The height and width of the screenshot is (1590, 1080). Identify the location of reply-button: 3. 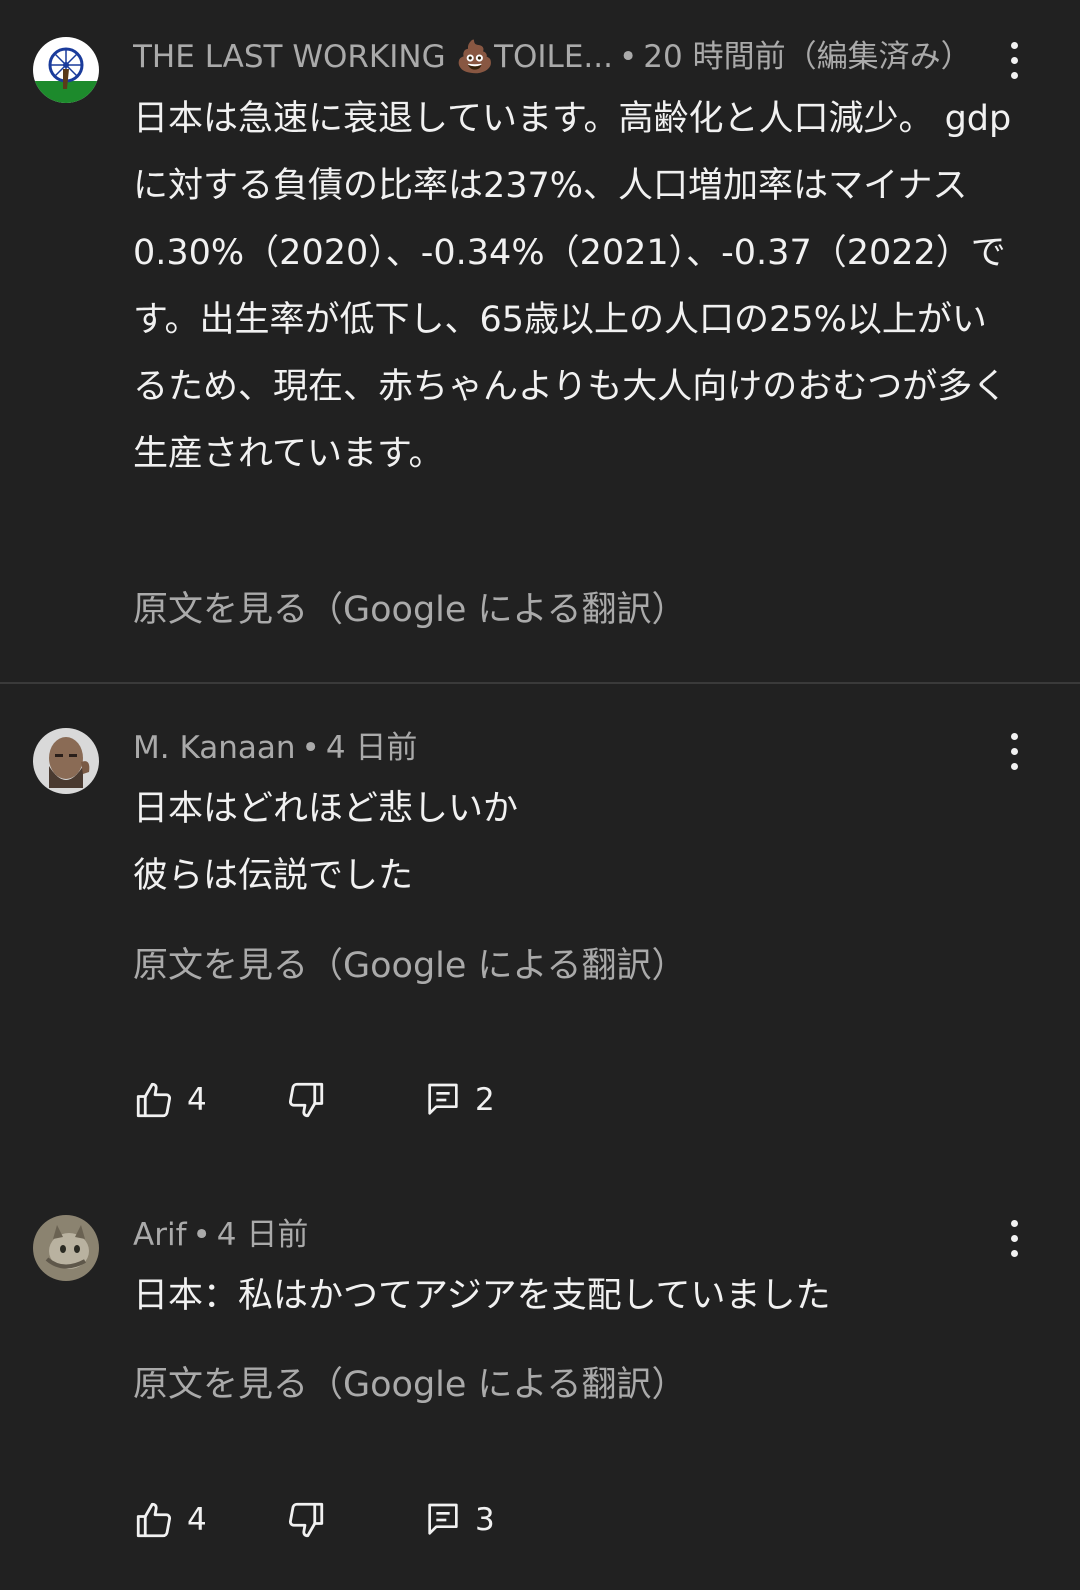
(459, 1520).